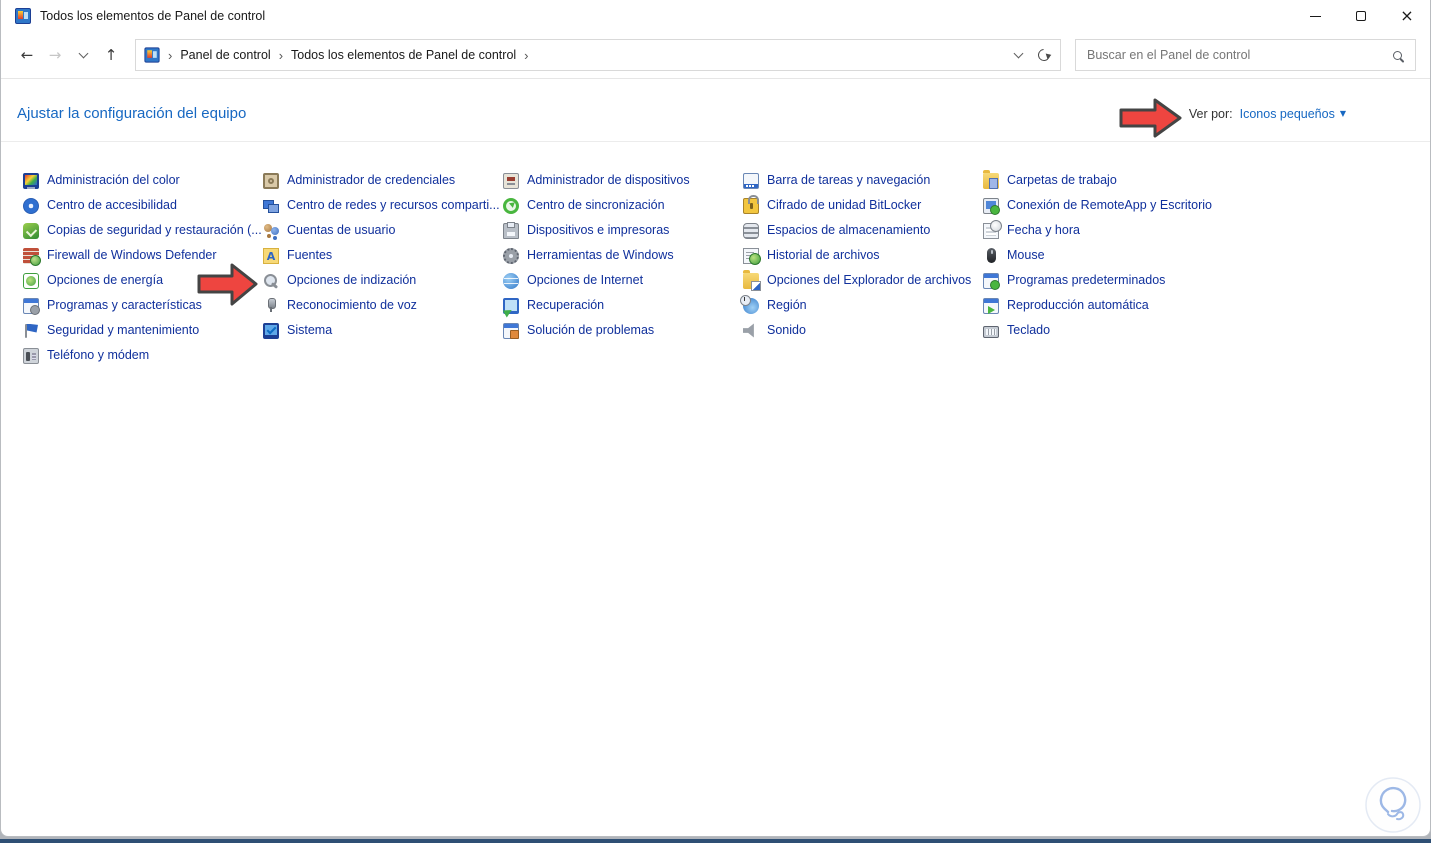 The image size is (1431, 843). Describe the element at coordinates (787, 305) in the screenshot. I see `item-label: Región` at that location.